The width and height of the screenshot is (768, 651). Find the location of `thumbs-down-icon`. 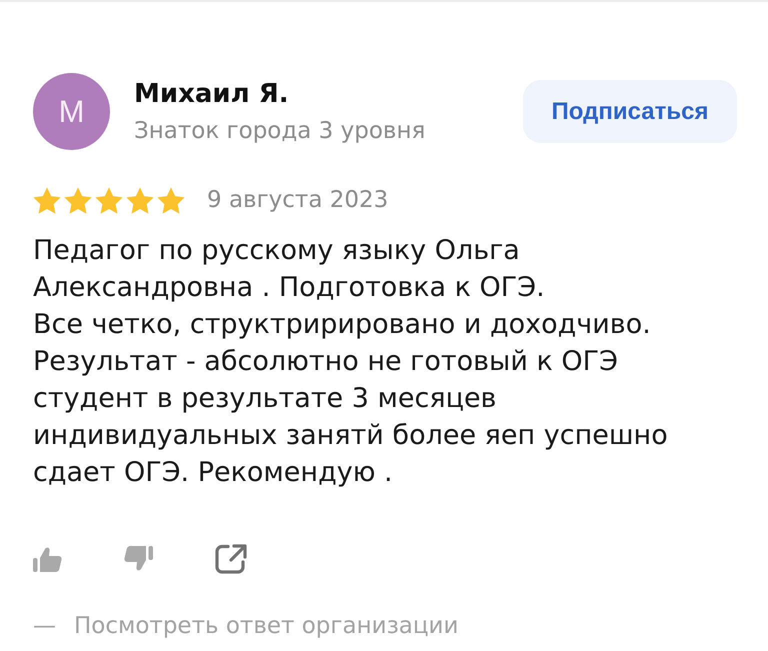

thumbs-down-icon is located at coordinates (138, 559).